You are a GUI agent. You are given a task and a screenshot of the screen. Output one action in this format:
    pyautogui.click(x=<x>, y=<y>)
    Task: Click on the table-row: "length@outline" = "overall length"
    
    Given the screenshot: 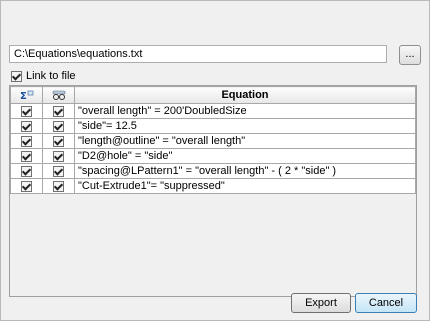 What is the action you would take?
    pyautogui.click(x=213, y=141)
    